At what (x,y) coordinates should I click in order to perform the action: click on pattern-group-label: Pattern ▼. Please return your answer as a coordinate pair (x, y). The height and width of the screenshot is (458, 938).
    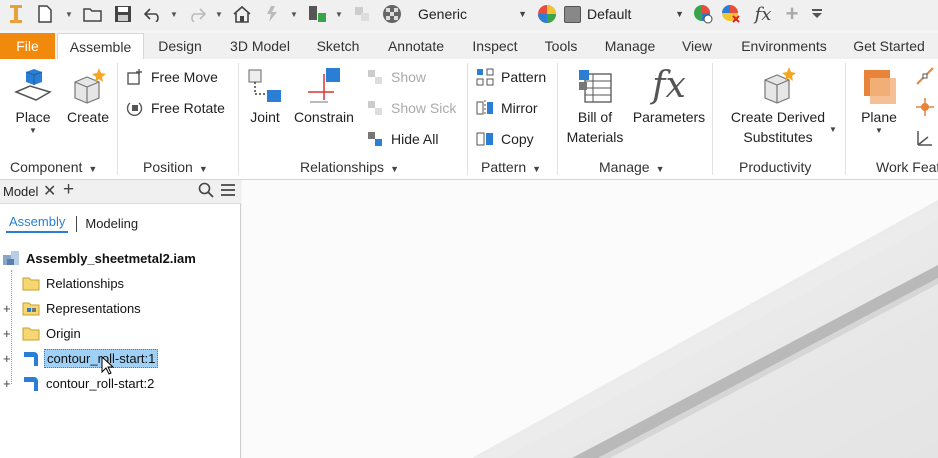
    Looking at the image, I should click on (511, 168).